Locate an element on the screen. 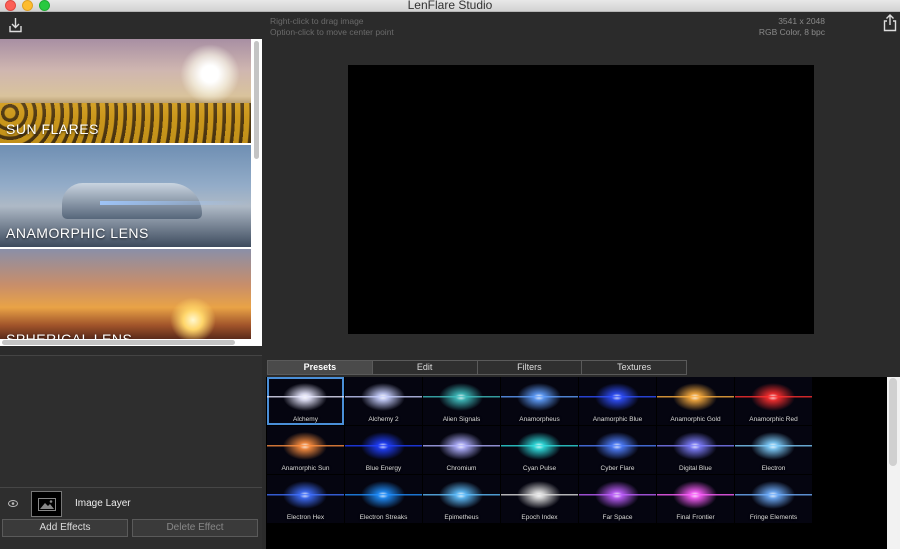 This screenshot has width=900, height=549. sun-image is located at coordinates (210, 74).